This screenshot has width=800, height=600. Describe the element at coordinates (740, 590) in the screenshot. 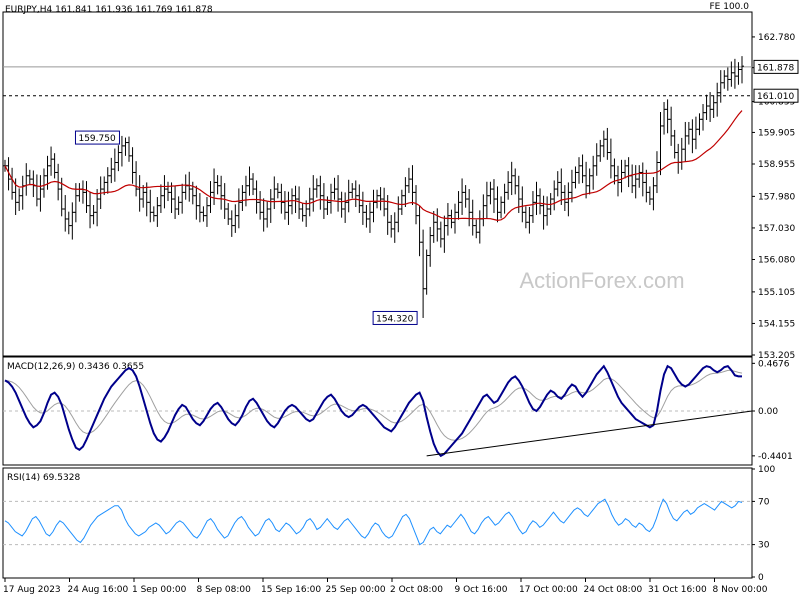

I see `x-tick-label: 8 Nov 00:00` at that location.